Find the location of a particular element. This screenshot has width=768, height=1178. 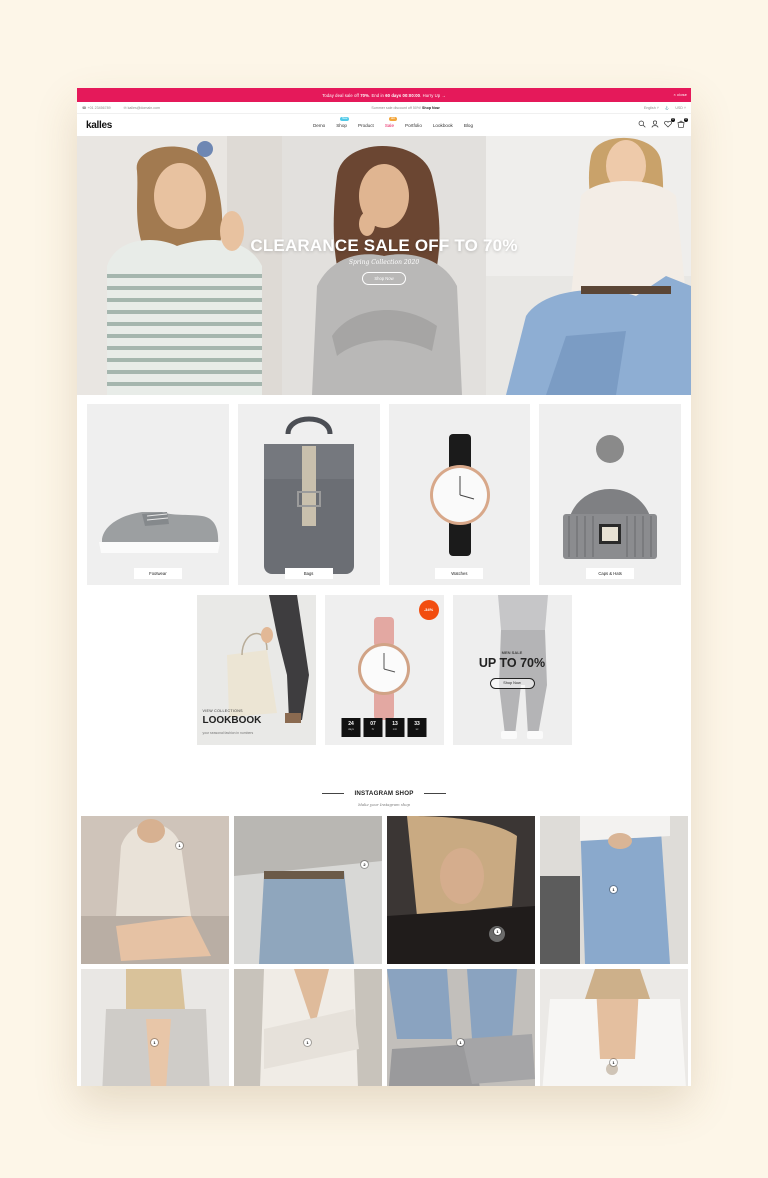

men-sale-banner: MEN SALE UP TO 70% Shop Now is located at coordinates (512, 670).